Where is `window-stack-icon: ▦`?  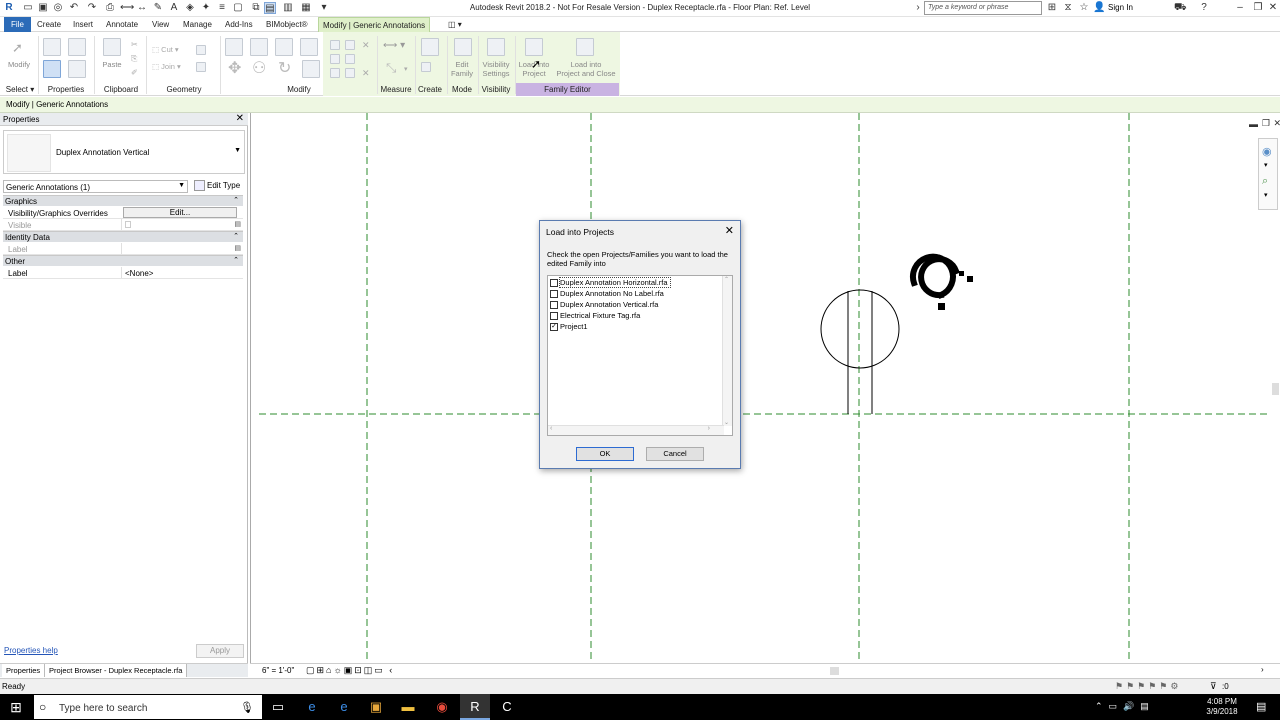
window-stack-icon: ▦ is located at coordinates (306, 8).